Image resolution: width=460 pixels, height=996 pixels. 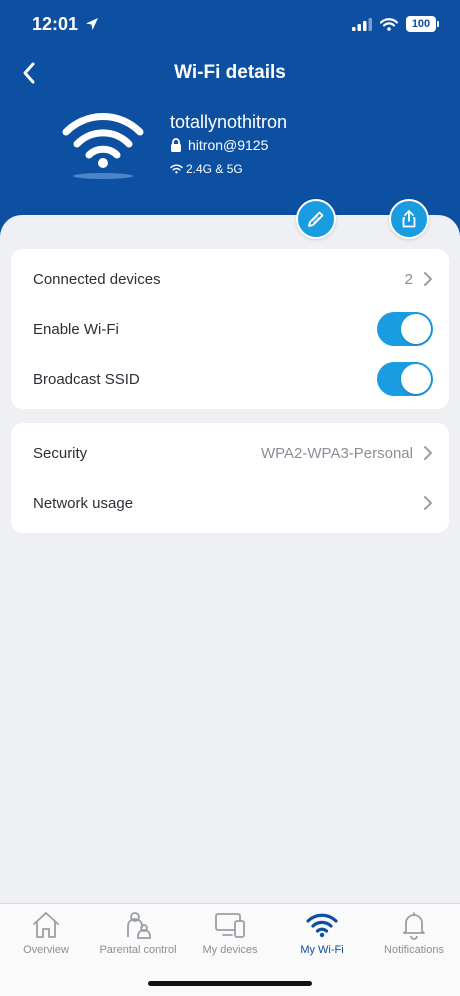 What do you see at coordinates (83, 503) in the screenshot?
I see `network-usage-label: Network usage` at bounding box center [83, 503].